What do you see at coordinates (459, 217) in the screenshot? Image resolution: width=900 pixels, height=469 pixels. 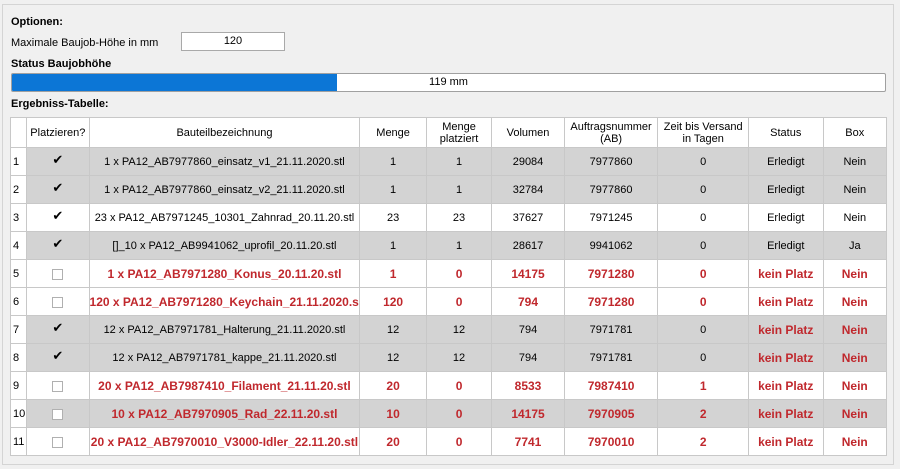 I see `placed-quantity-cell: 23` at bounding box center [459, 217].